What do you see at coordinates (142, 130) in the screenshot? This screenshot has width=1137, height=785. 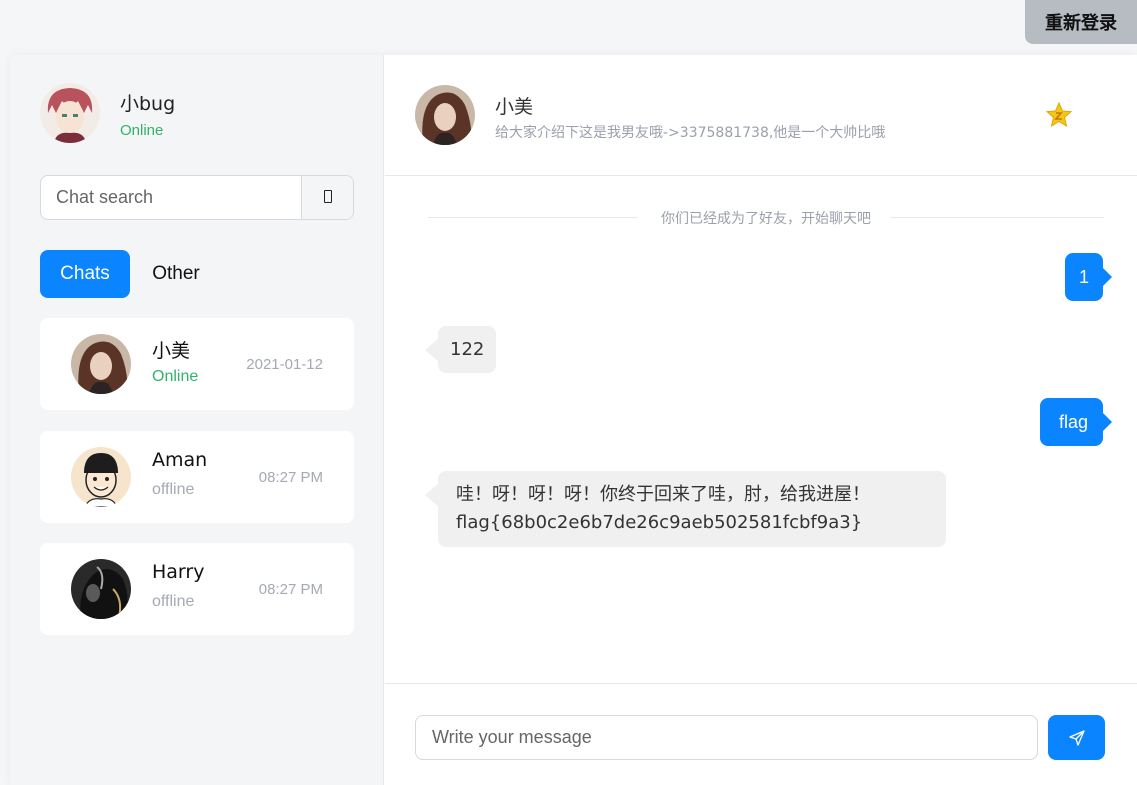 I see `my-status: Online` at bounding box center [142, 130].